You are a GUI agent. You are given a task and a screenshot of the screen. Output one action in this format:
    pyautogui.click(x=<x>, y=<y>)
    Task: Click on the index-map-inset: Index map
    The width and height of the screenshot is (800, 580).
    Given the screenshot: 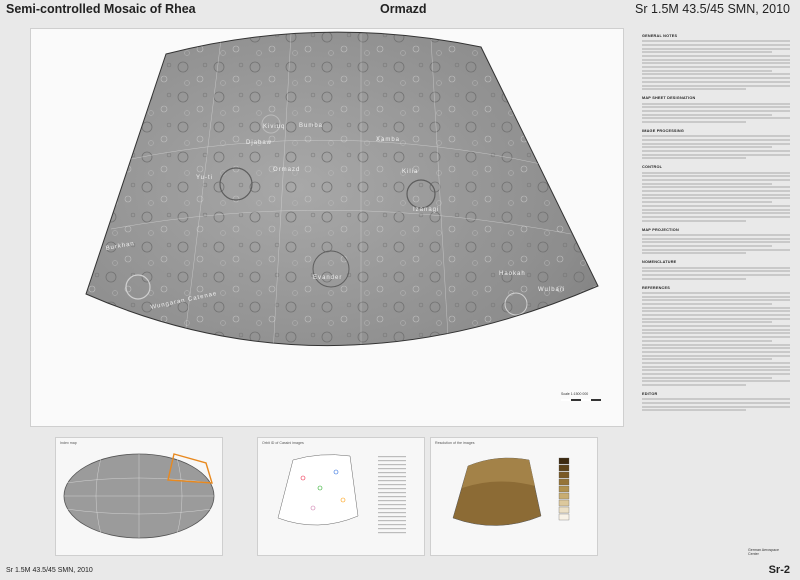 What is the action you would take?
    pyautogui.click(x=139, y=496)
    